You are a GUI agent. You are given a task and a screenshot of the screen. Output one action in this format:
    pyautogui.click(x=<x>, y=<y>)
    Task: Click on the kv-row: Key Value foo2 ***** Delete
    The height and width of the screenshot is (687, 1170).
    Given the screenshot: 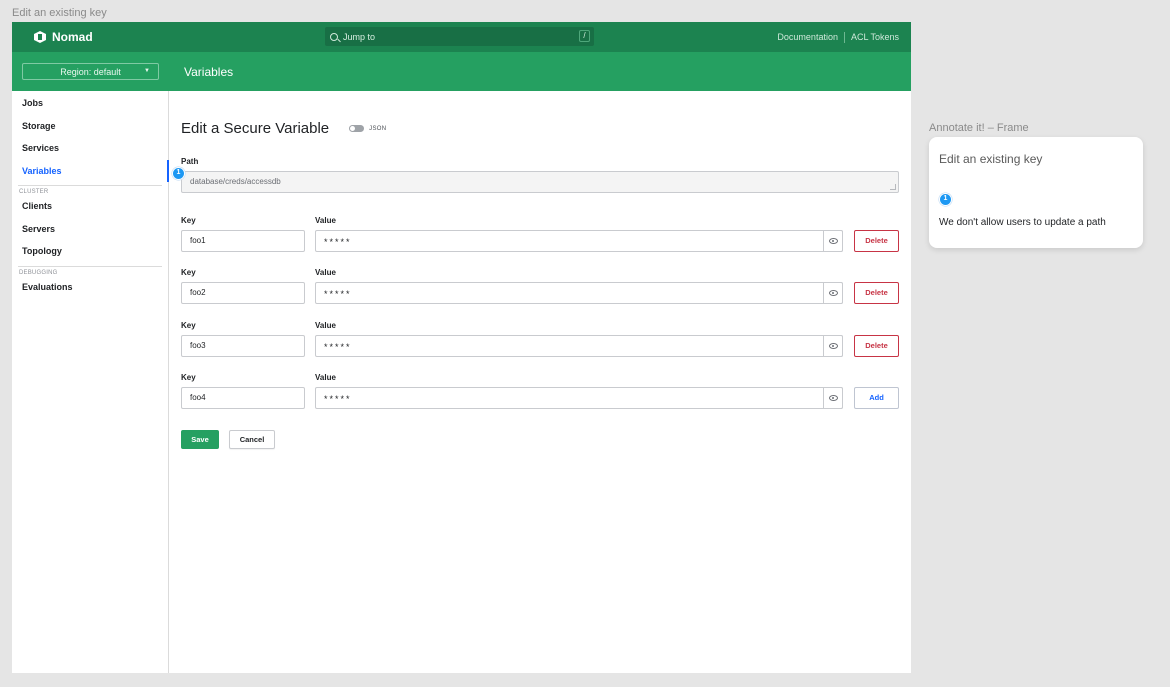 What is the action you would take?
    pyautogui.click(x=540, y=288)
    